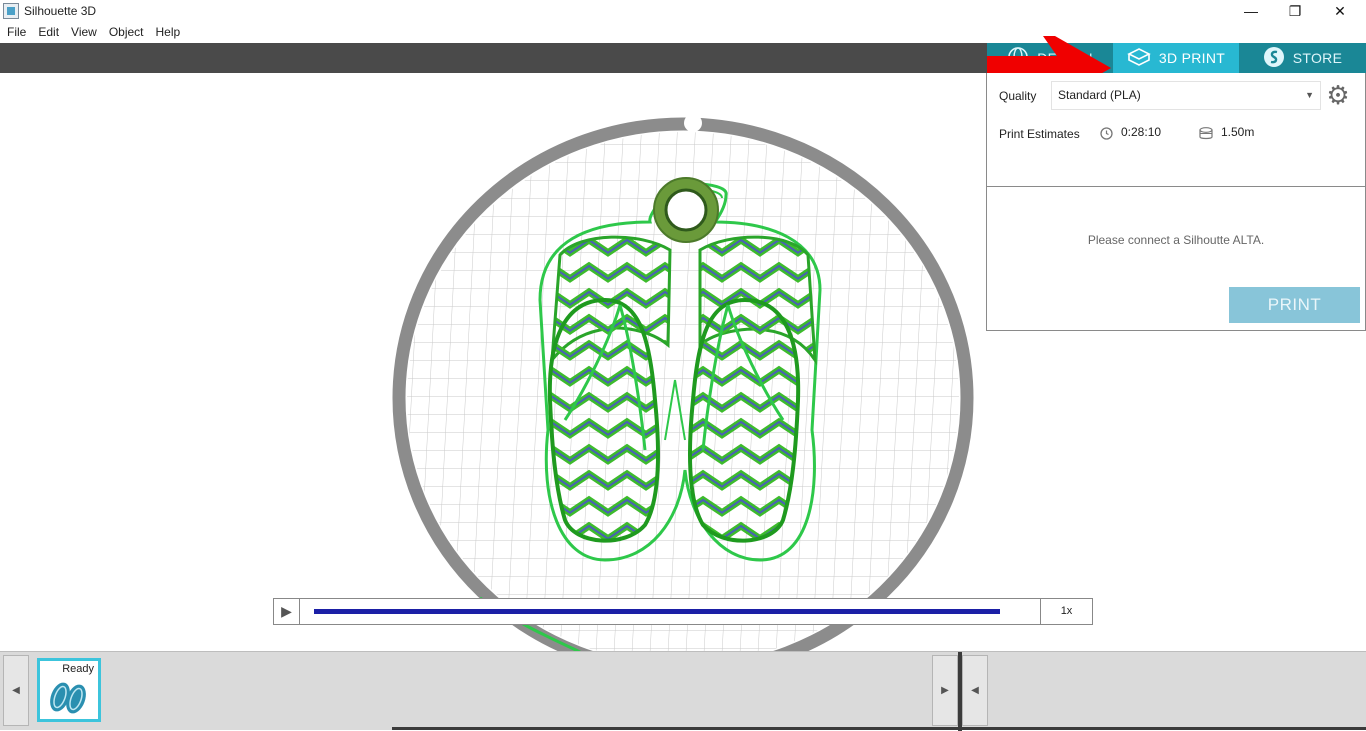 Image resolution: width=1366 pixels, height=731 pixels. I want to click on play-button: ▶, so click(287, 611).